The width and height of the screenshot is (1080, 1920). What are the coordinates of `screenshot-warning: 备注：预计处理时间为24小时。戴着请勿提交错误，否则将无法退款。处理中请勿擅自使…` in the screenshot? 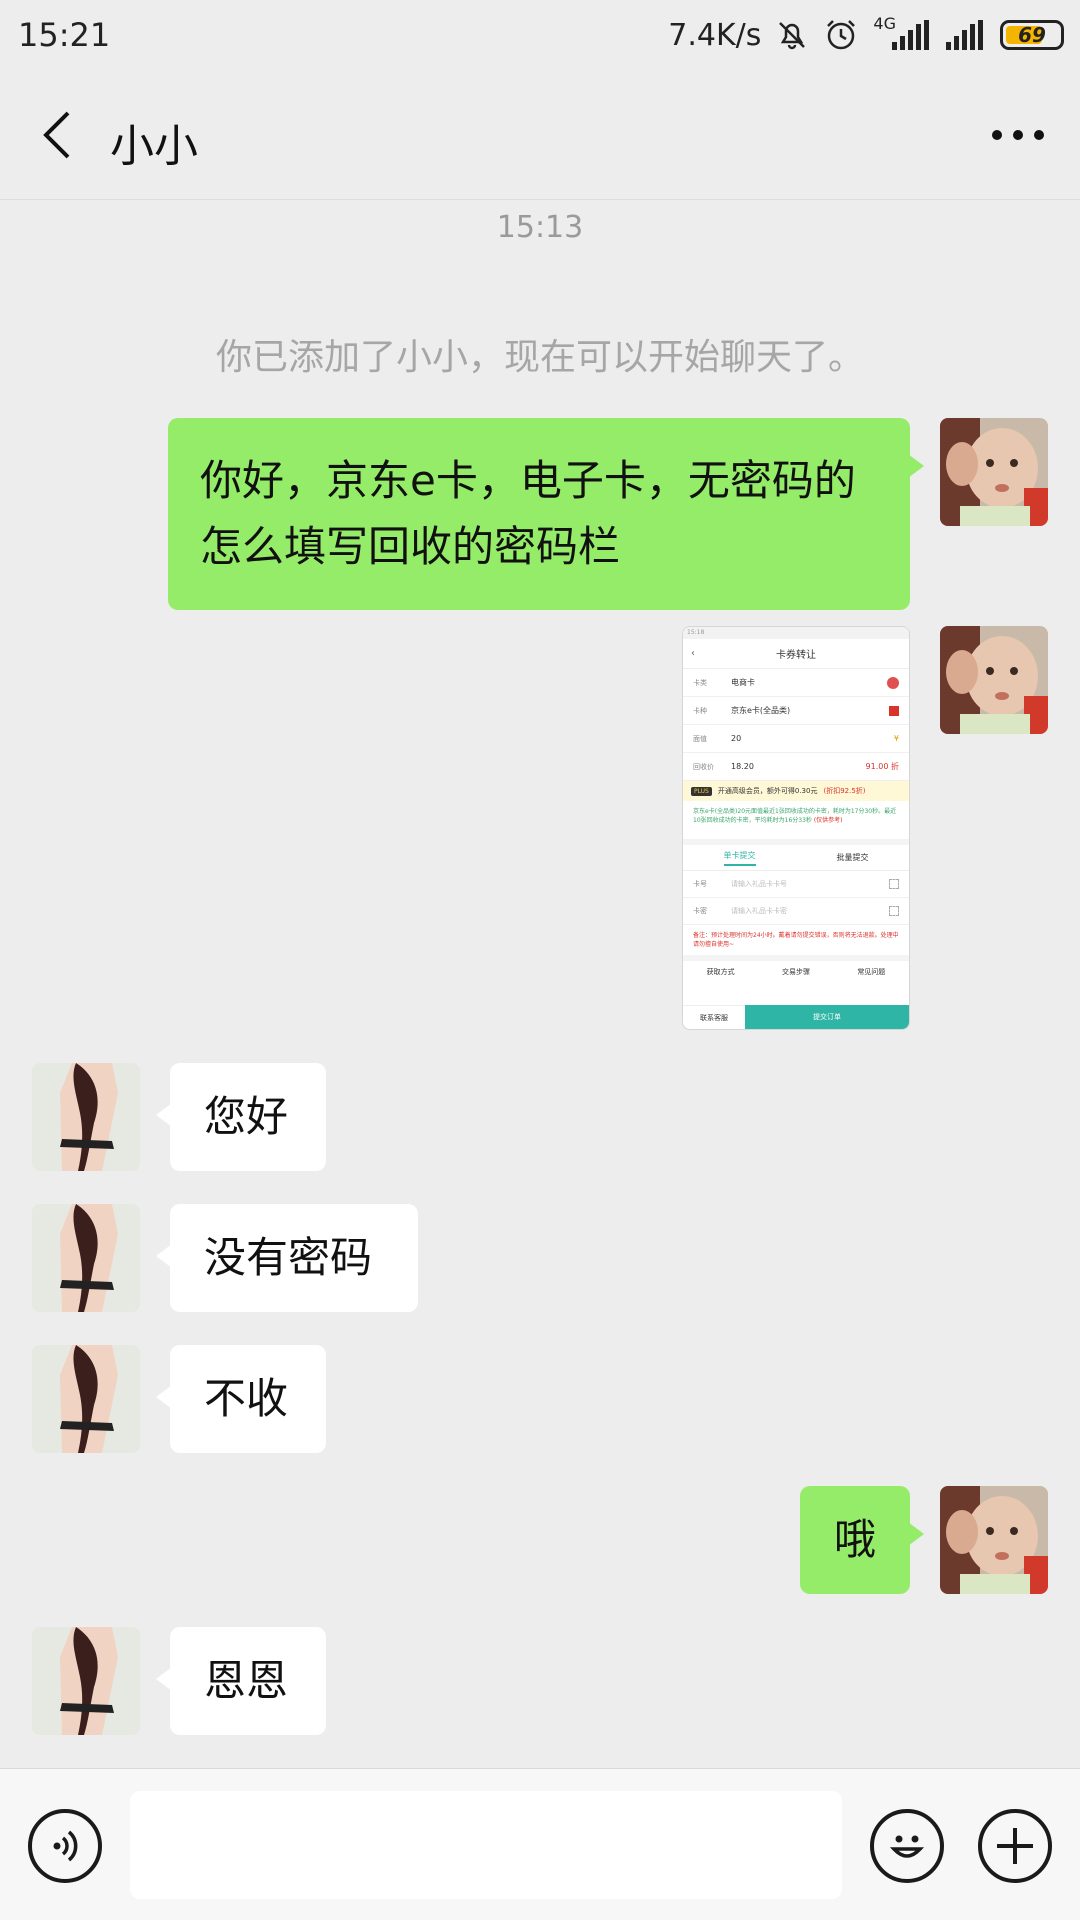 It's located at (796, 943).